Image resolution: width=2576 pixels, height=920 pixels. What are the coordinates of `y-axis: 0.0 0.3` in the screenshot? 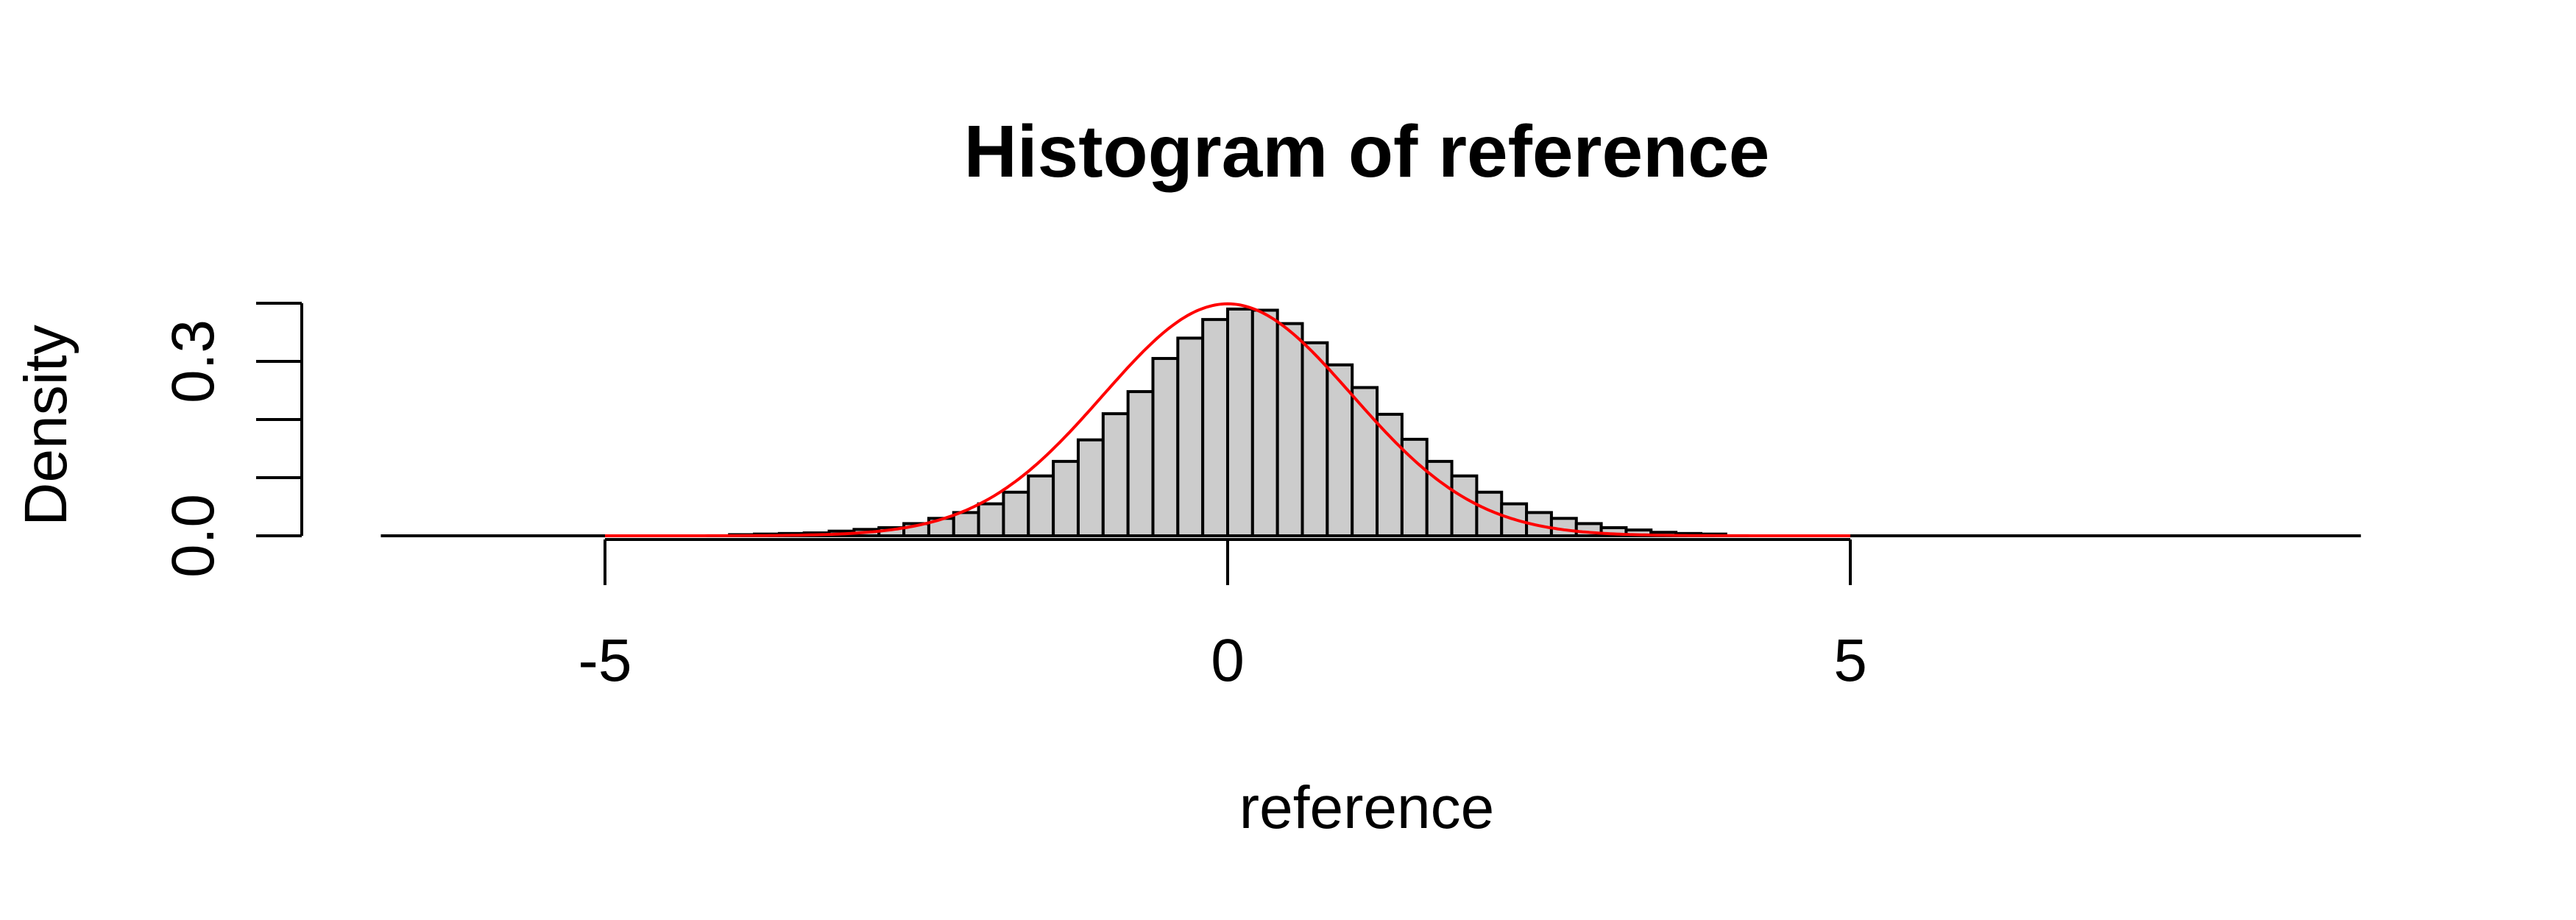 It's located at (231, 440).